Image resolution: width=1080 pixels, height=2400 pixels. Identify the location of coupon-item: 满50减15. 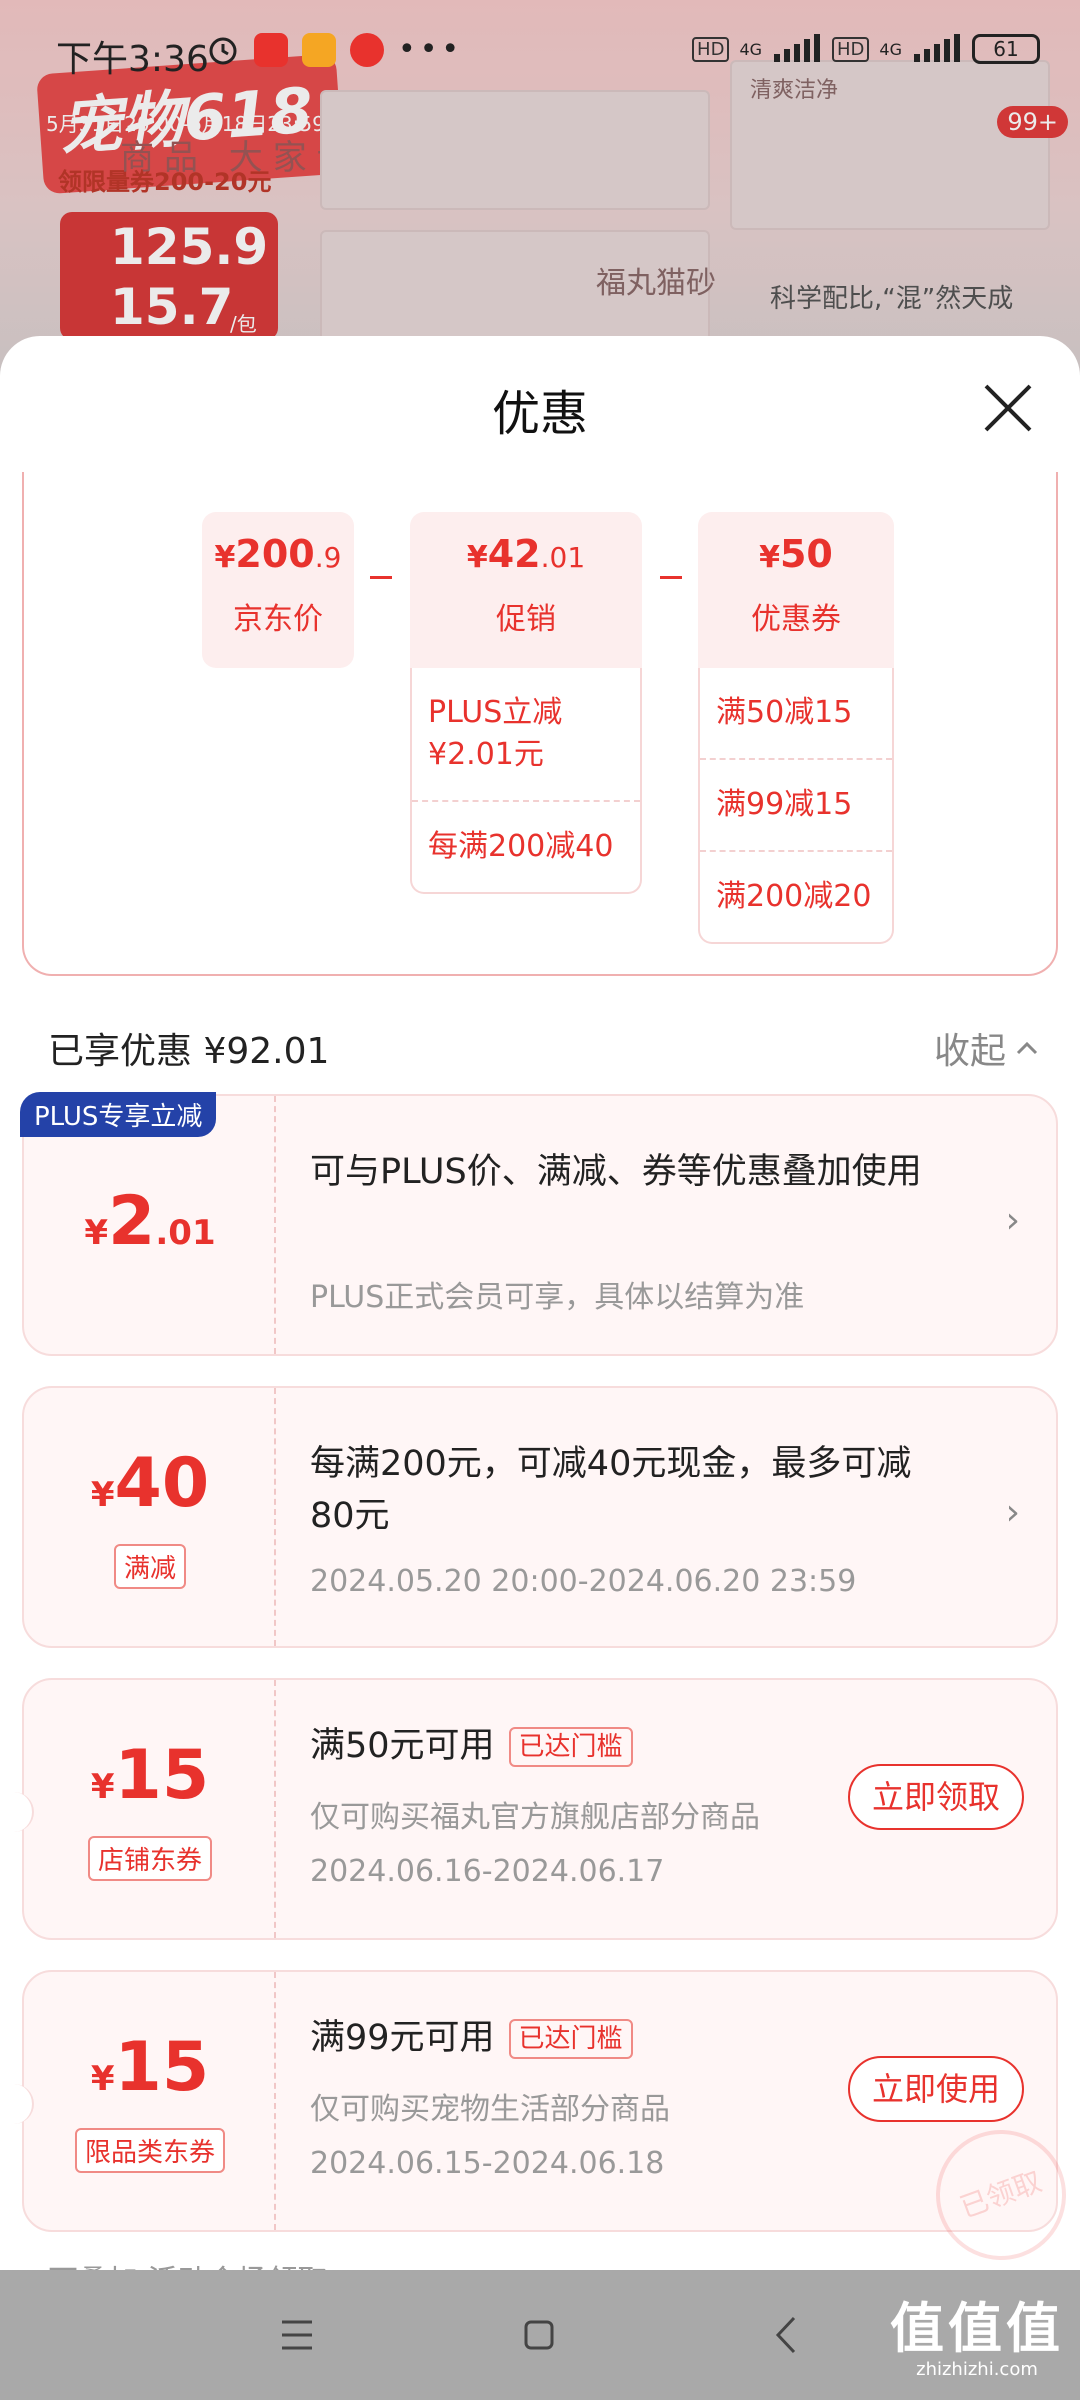
(784, 712).